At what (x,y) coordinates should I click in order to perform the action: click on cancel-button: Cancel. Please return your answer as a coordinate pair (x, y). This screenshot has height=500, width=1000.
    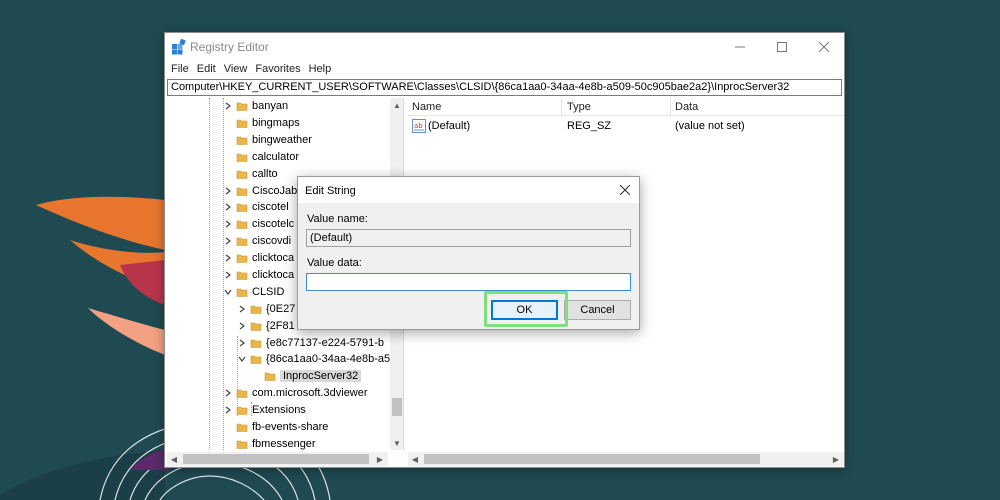
    Looking at the image, I should click on (597, 310).